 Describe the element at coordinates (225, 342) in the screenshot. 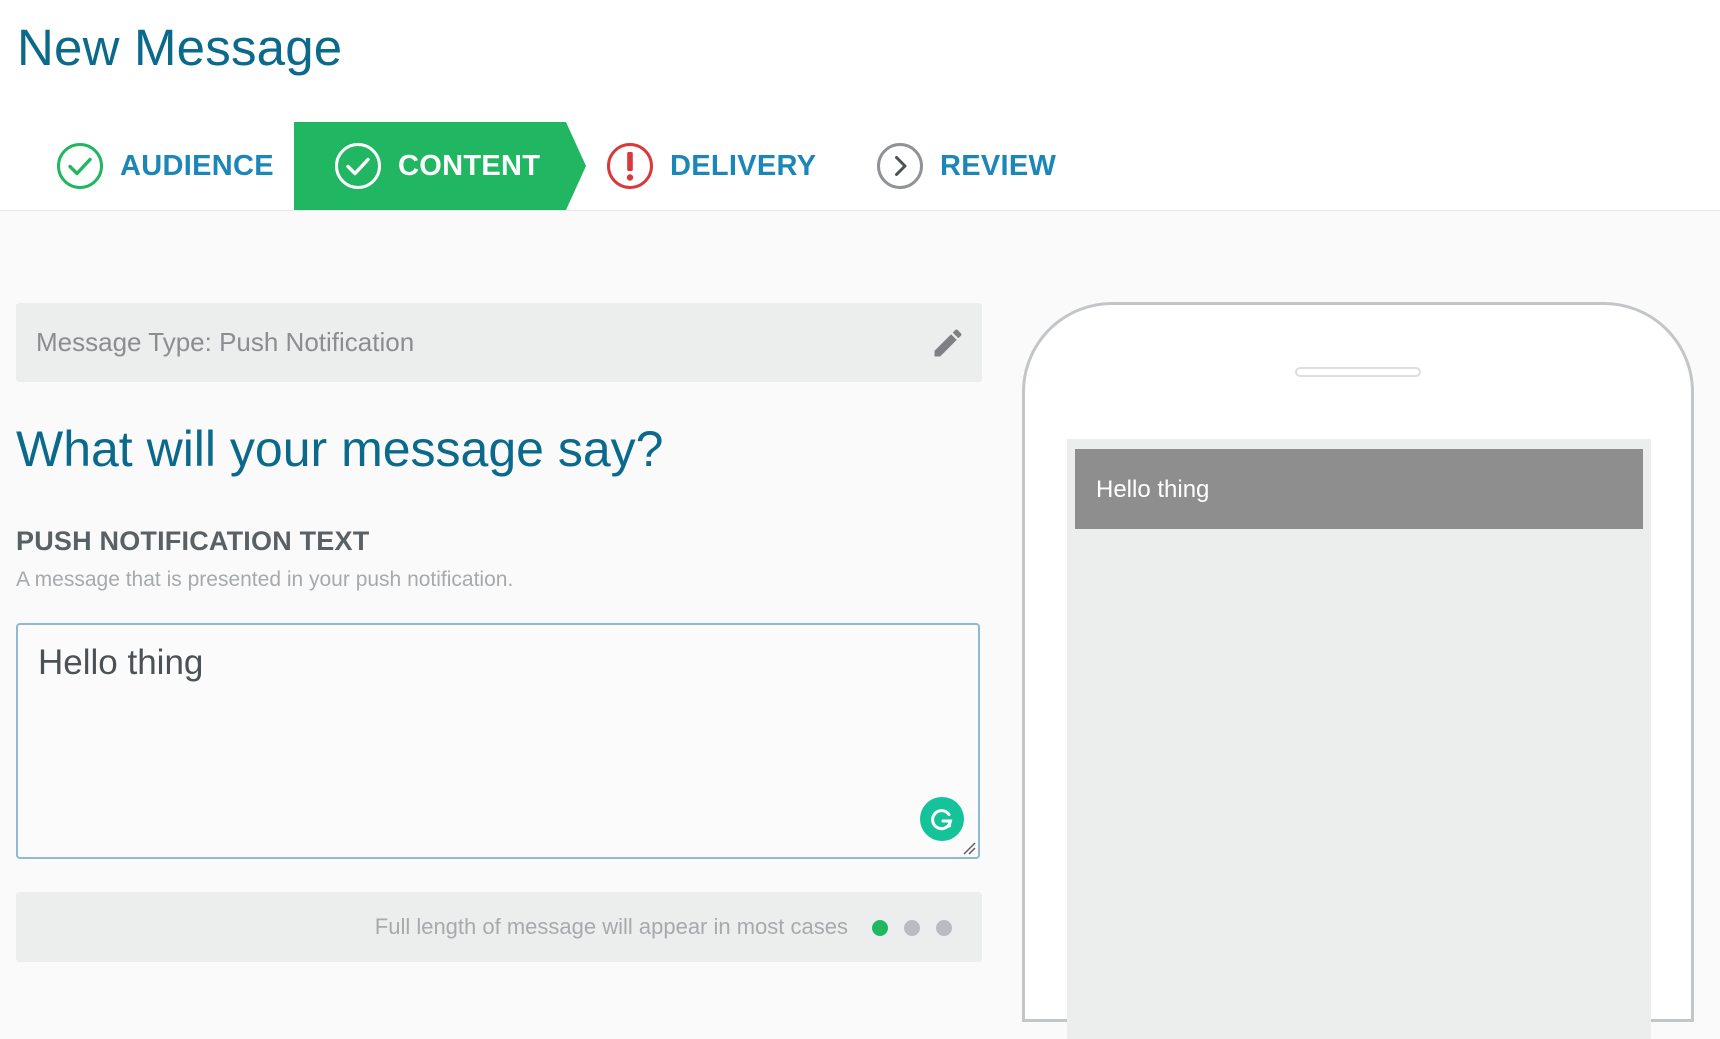

I see `message-type-label: Message Type: Push Notification` at that location.